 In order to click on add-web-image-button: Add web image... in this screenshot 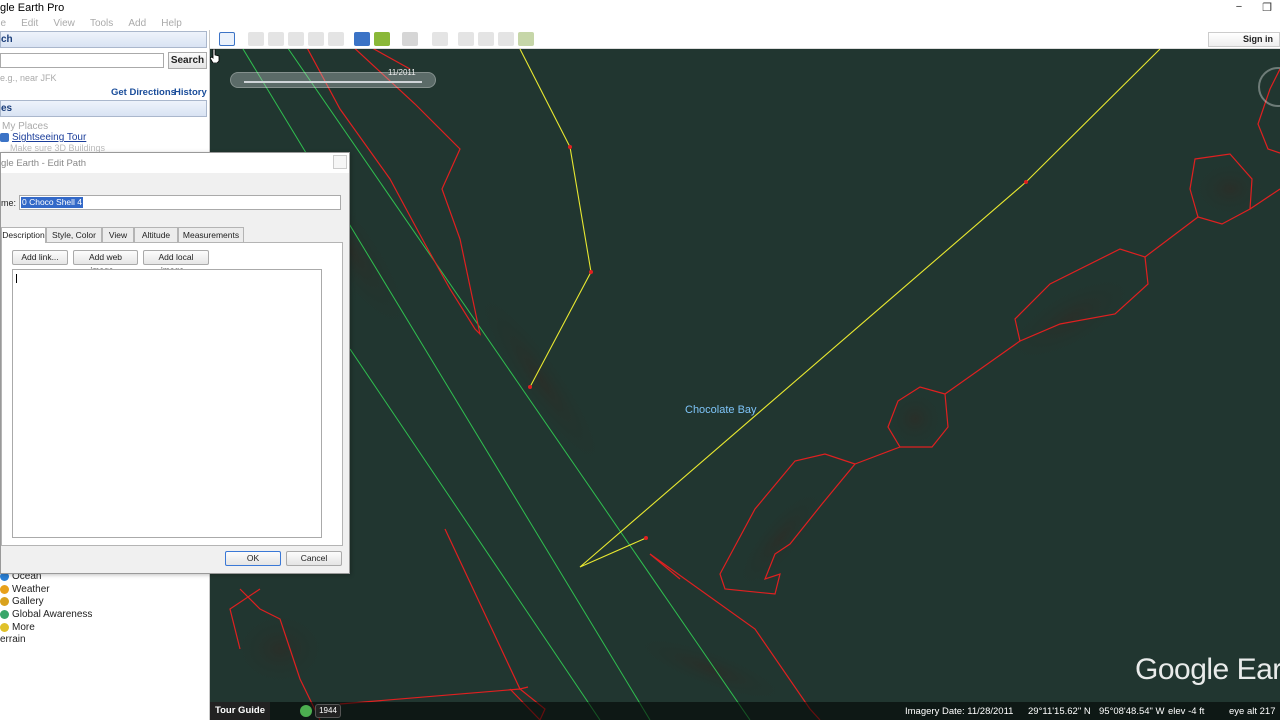, I will do `click(105, 262)`.